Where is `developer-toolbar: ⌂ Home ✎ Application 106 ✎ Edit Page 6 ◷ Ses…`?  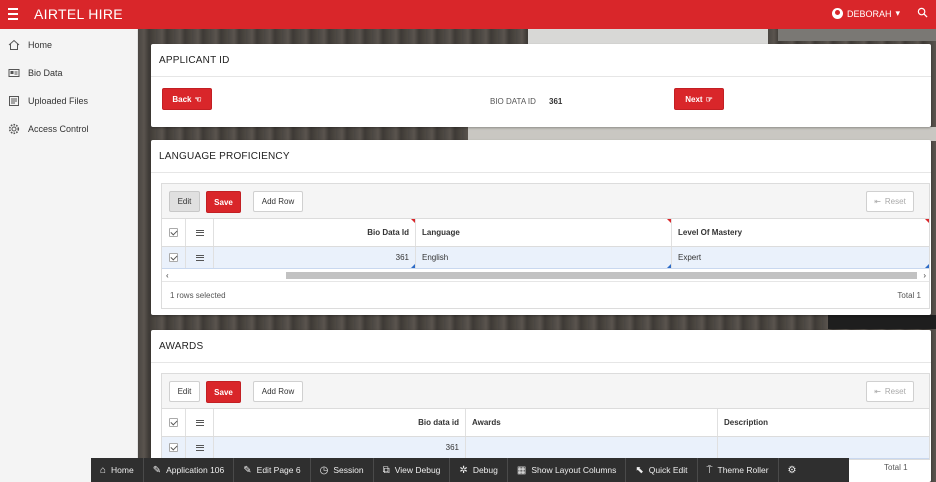 developer-toolbar: ⌂ Home ✎ Application 106 ✎ Edit Page 6 ◷ Ses… is located at coordinates (470, 470).